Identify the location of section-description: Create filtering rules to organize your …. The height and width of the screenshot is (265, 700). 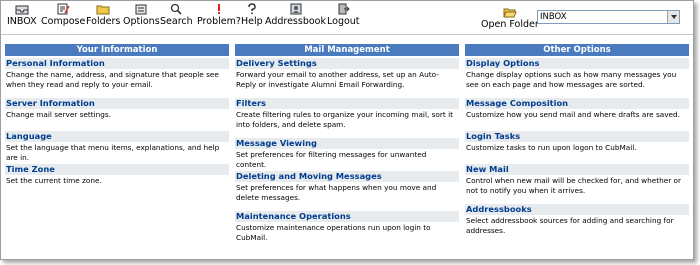
(344, 119).